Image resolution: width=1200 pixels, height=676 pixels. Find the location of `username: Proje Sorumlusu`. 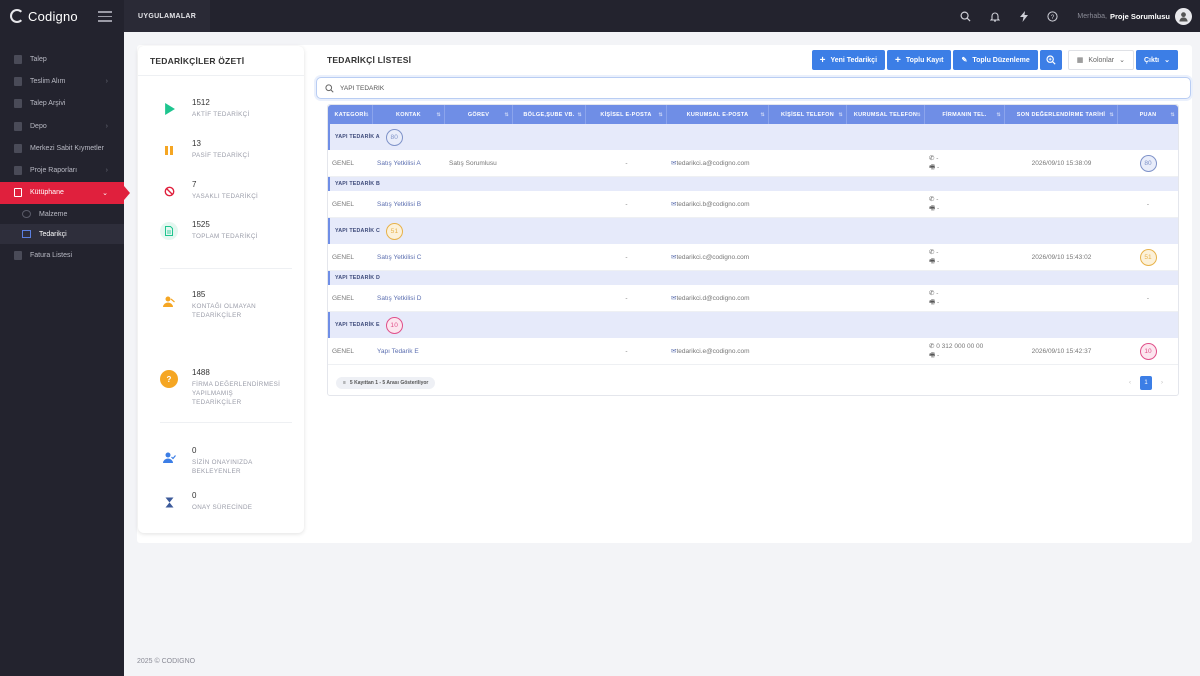

username: Proje Sorumlusu is located at coordinates (1140, 16).